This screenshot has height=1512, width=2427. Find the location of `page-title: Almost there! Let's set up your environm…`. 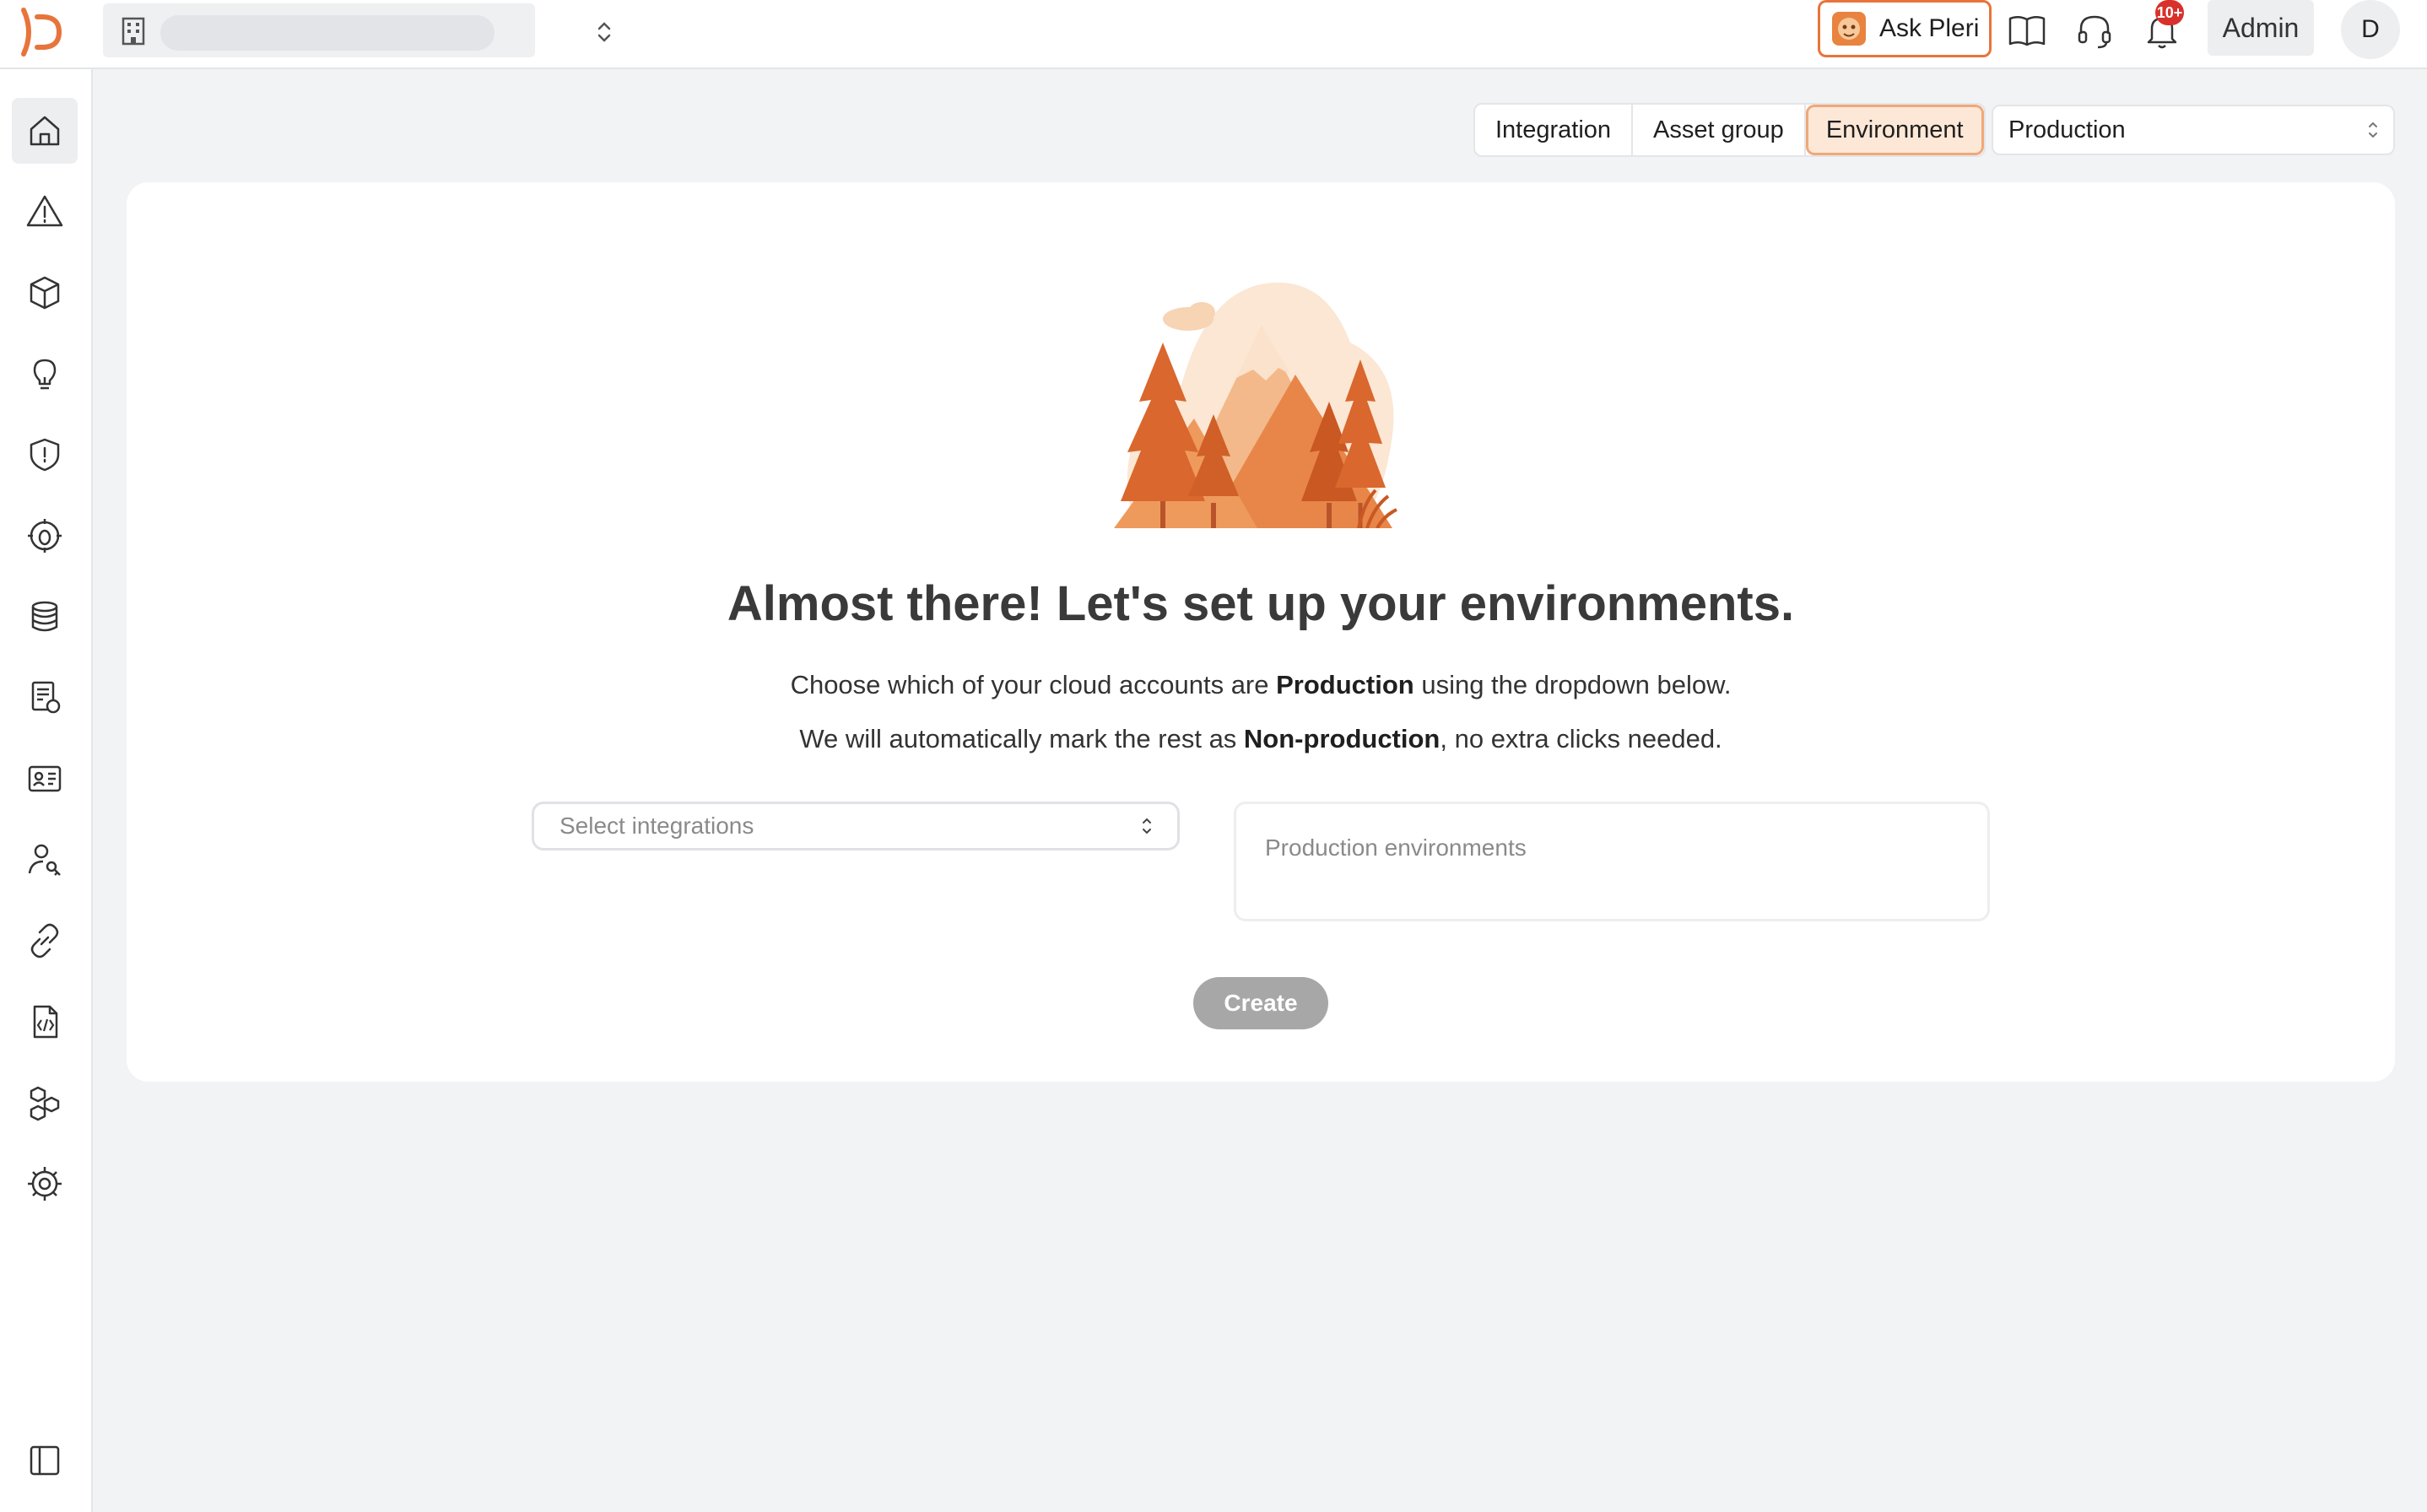

page-title: Almost there! Let's set up your environm… is located at coordinates (1261, 603).